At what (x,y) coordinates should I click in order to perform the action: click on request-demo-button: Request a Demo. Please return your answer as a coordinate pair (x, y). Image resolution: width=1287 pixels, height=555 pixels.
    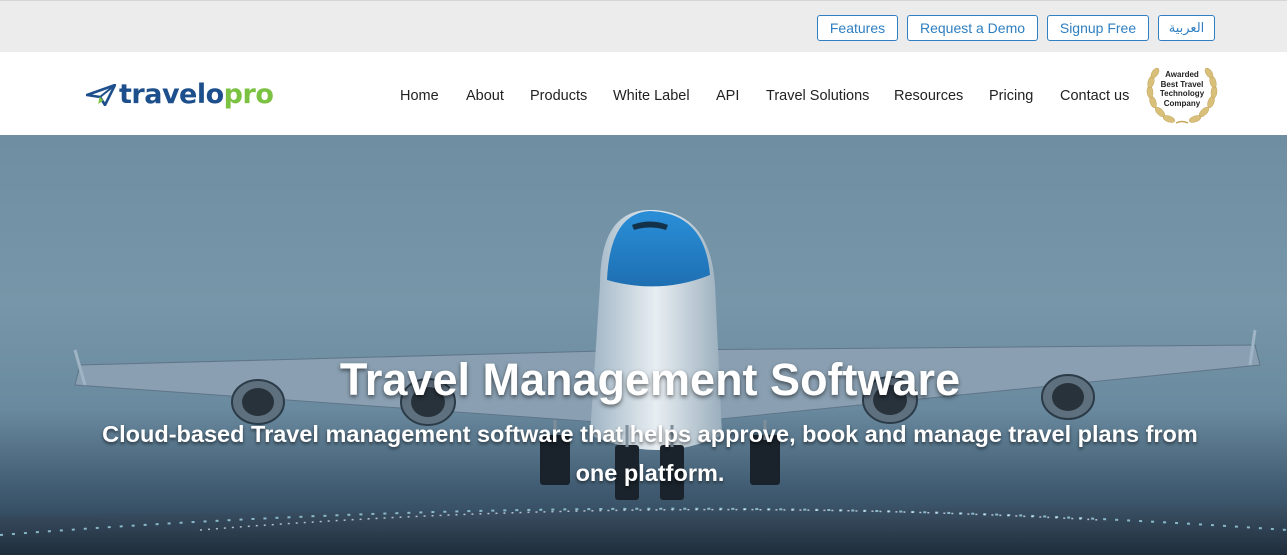
    Looking at the image, I should click on (972, 28).